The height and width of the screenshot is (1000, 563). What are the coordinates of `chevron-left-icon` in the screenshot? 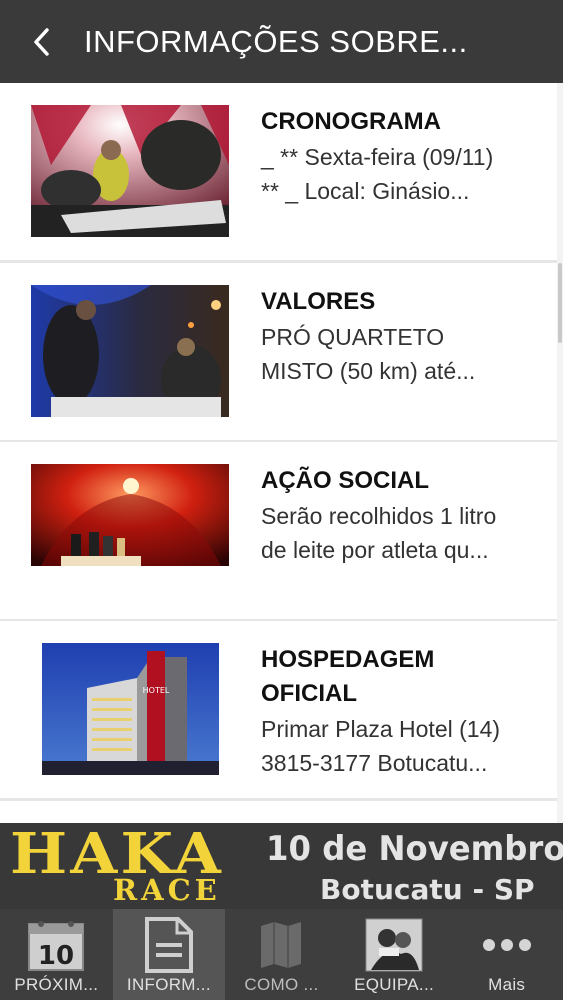 It's located at (41, 41).